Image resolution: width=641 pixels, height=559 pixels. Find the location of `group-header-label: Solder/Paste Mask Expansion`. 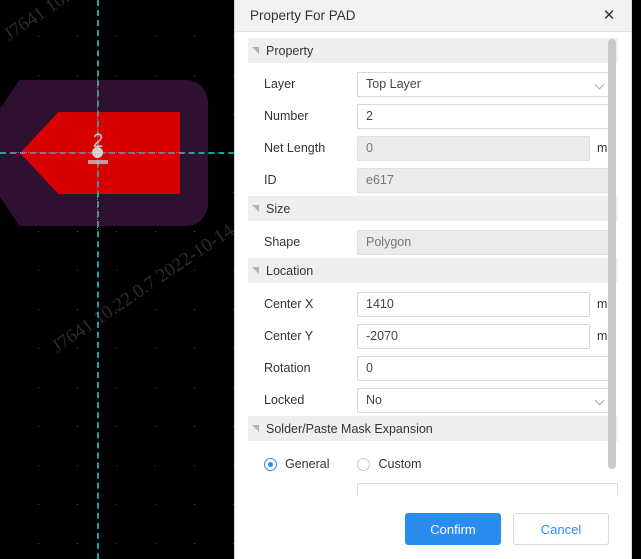

group-header-label: Solder/Paste Mask Expansion is located at coordinates (349, 428).